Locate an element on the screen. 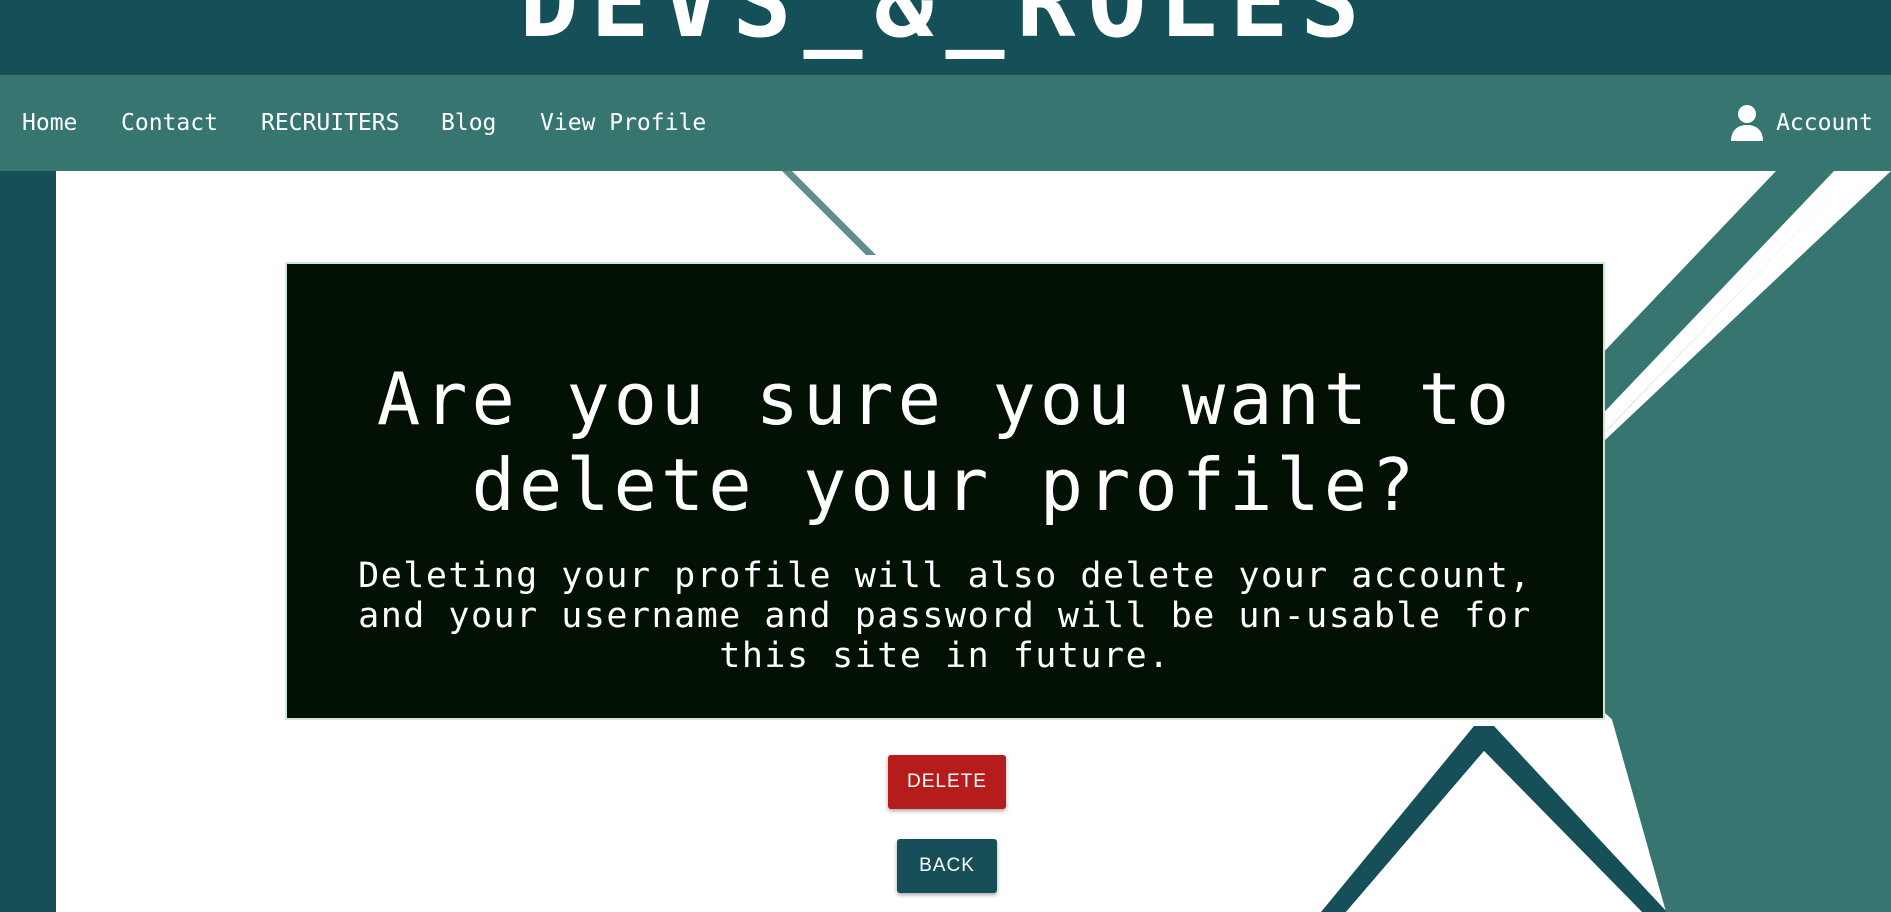  nav-item-blog: Blog is located at coordinates (468, 123).